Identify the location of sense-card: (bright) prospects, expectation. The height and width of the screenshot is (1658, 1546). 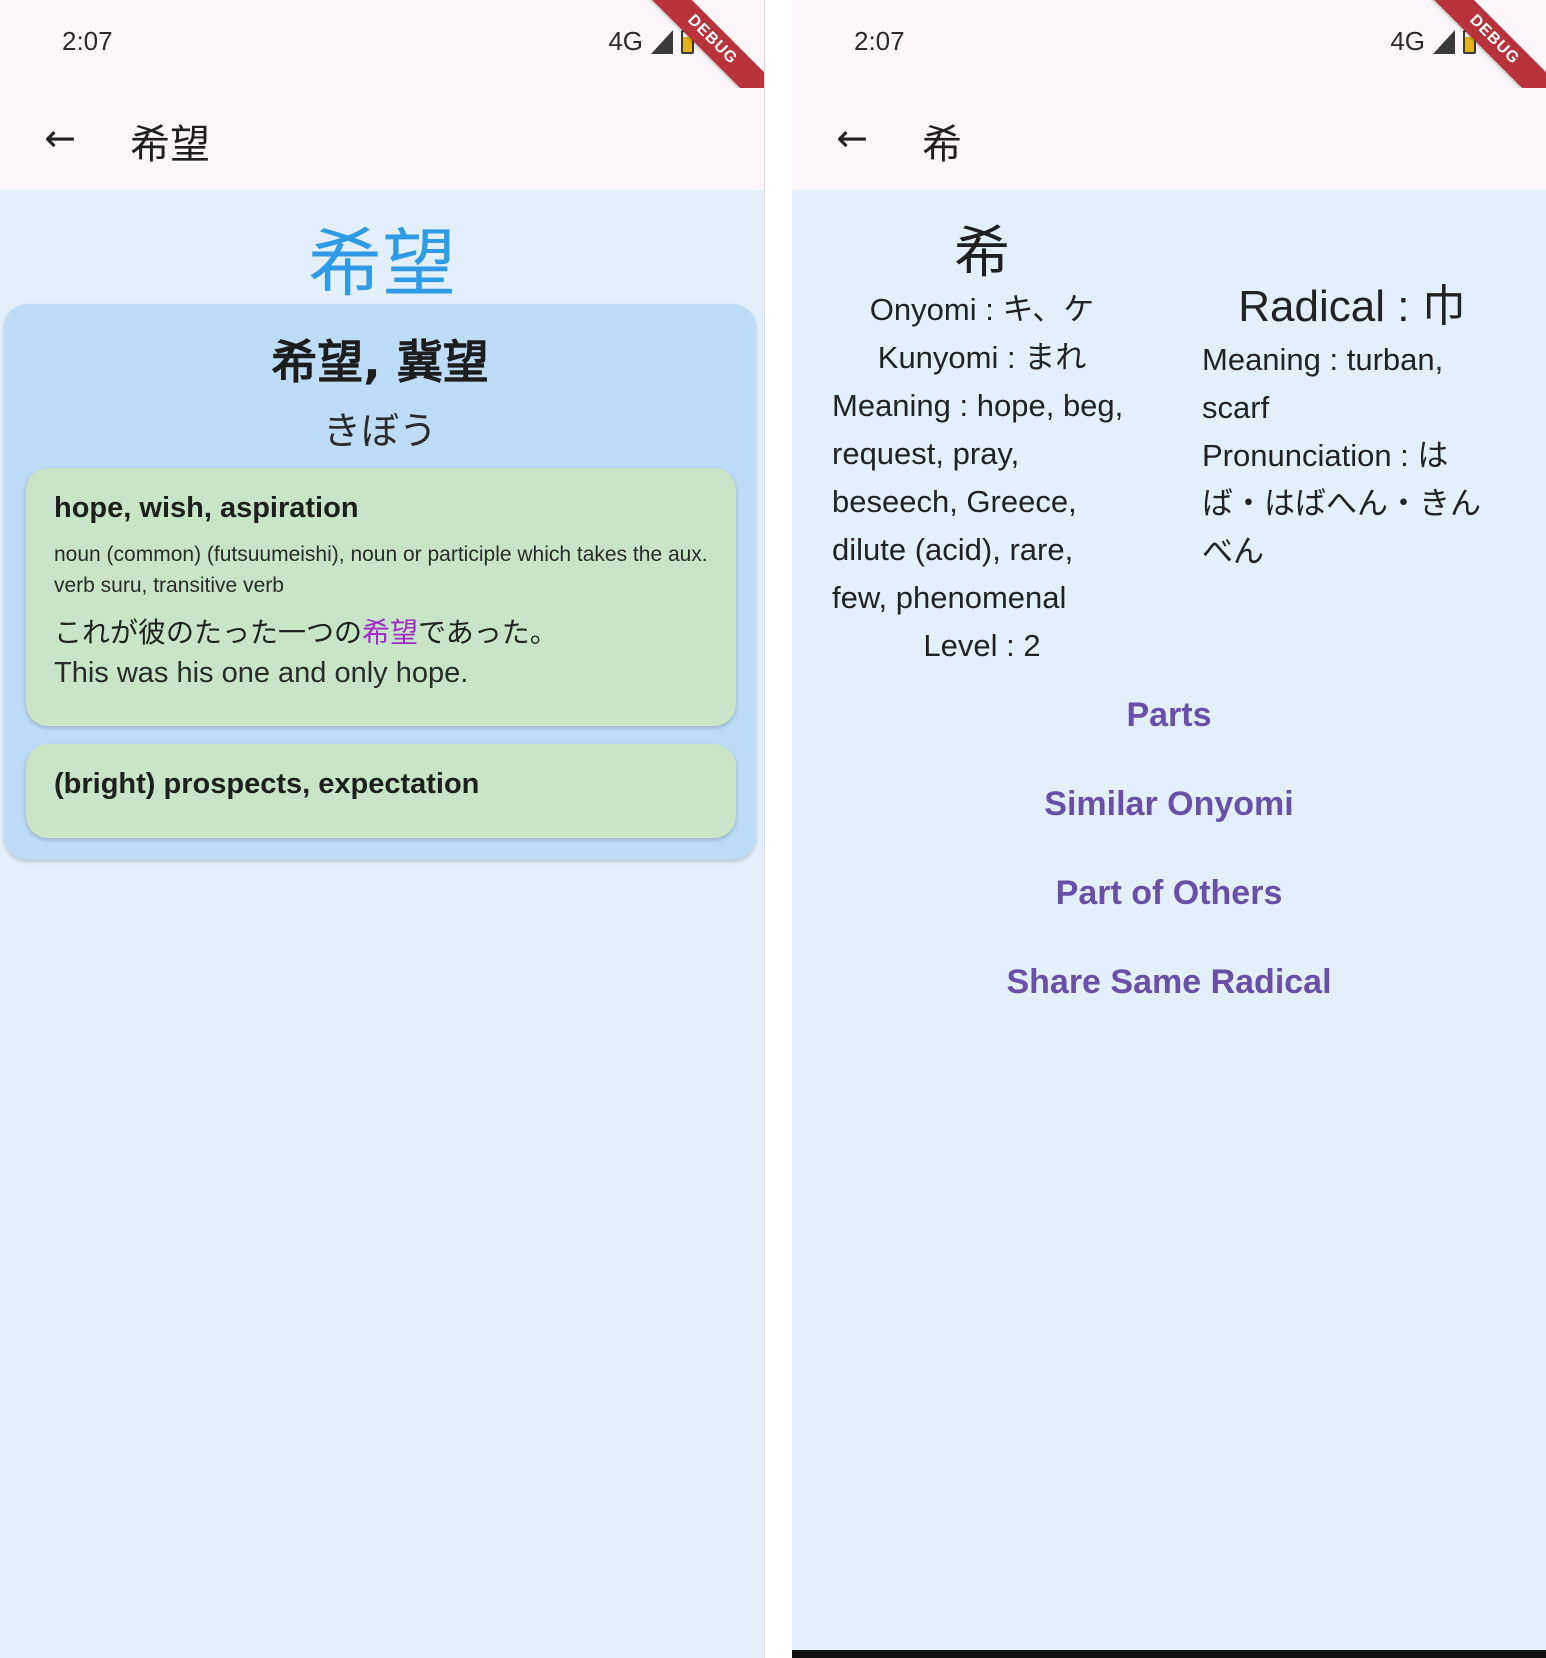
(381, 791).